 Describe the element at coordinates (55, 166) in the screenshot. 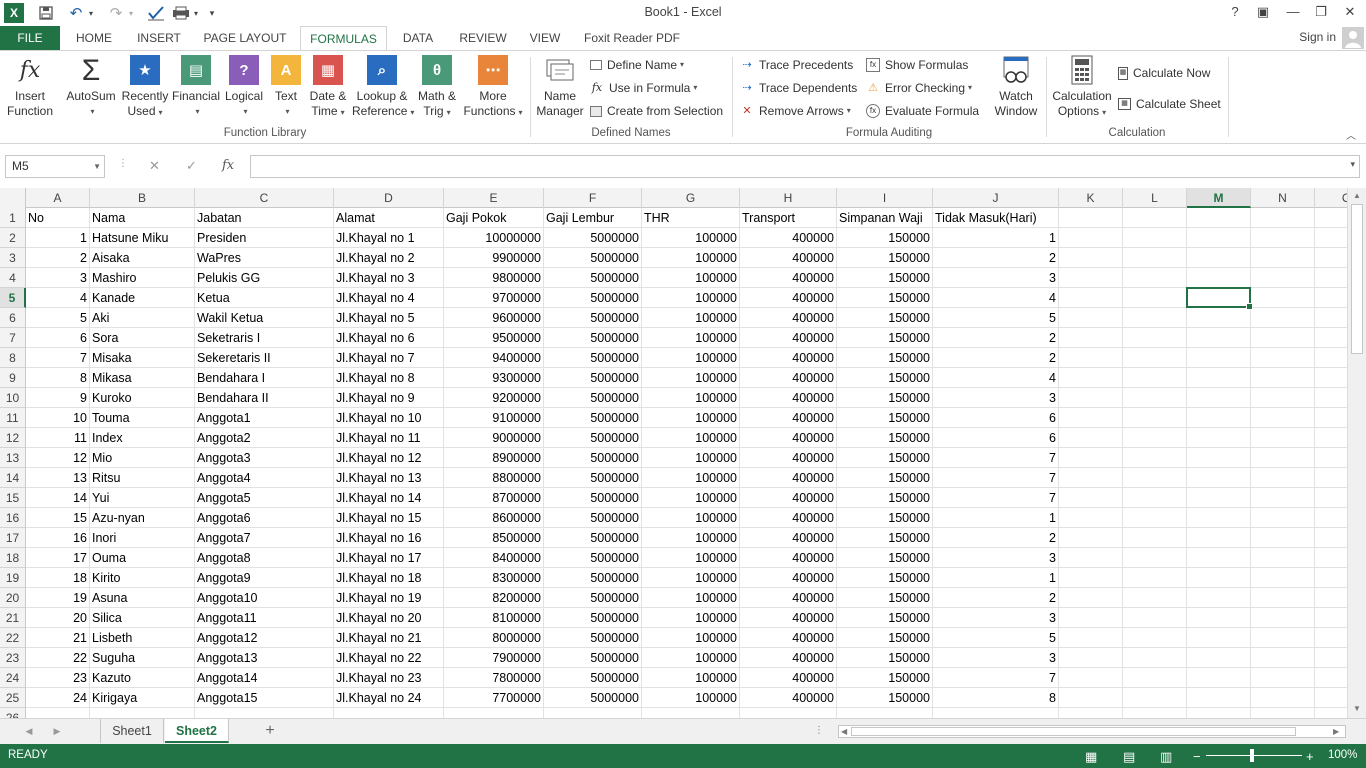

I see `name-box: M5 ▼` at that location.